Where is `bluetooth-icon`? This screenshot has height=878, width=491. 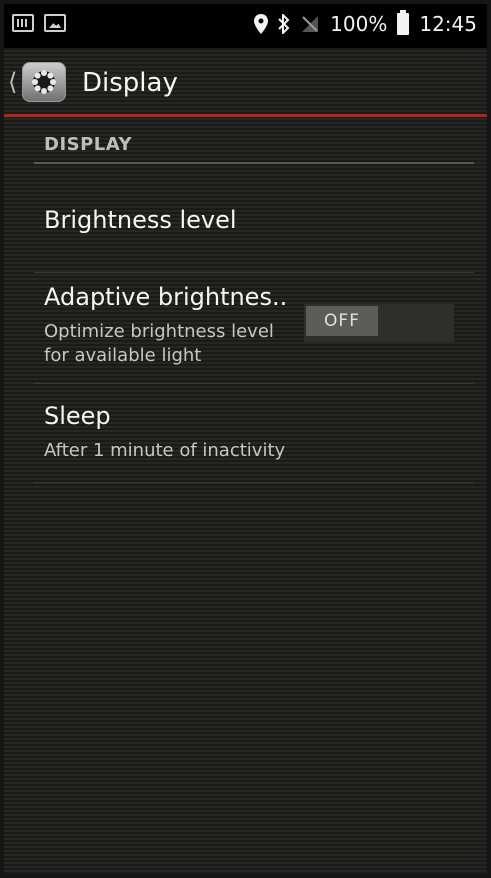 bluetooth-icon is located at coordinates (284, 24).